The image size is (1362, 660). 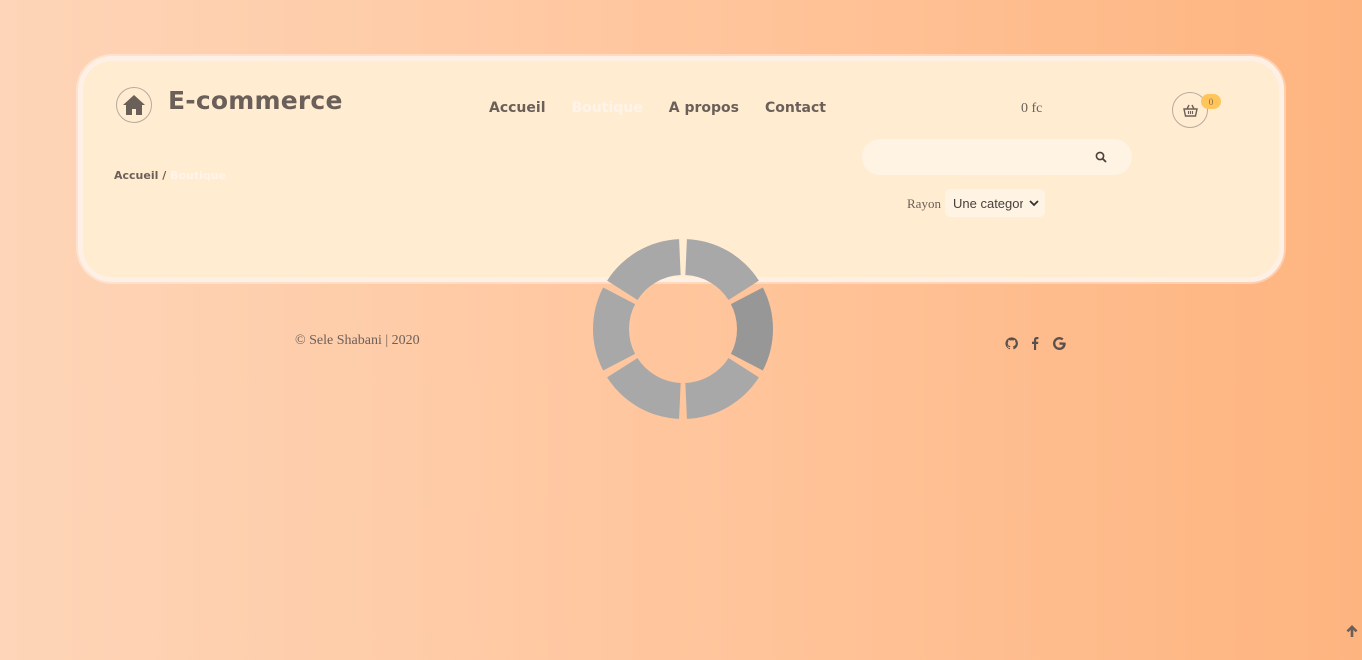 What do you see at coordinates (1190, 110) in the screenshot?
I see `basket-icon` at bounding box center [1190, 110].